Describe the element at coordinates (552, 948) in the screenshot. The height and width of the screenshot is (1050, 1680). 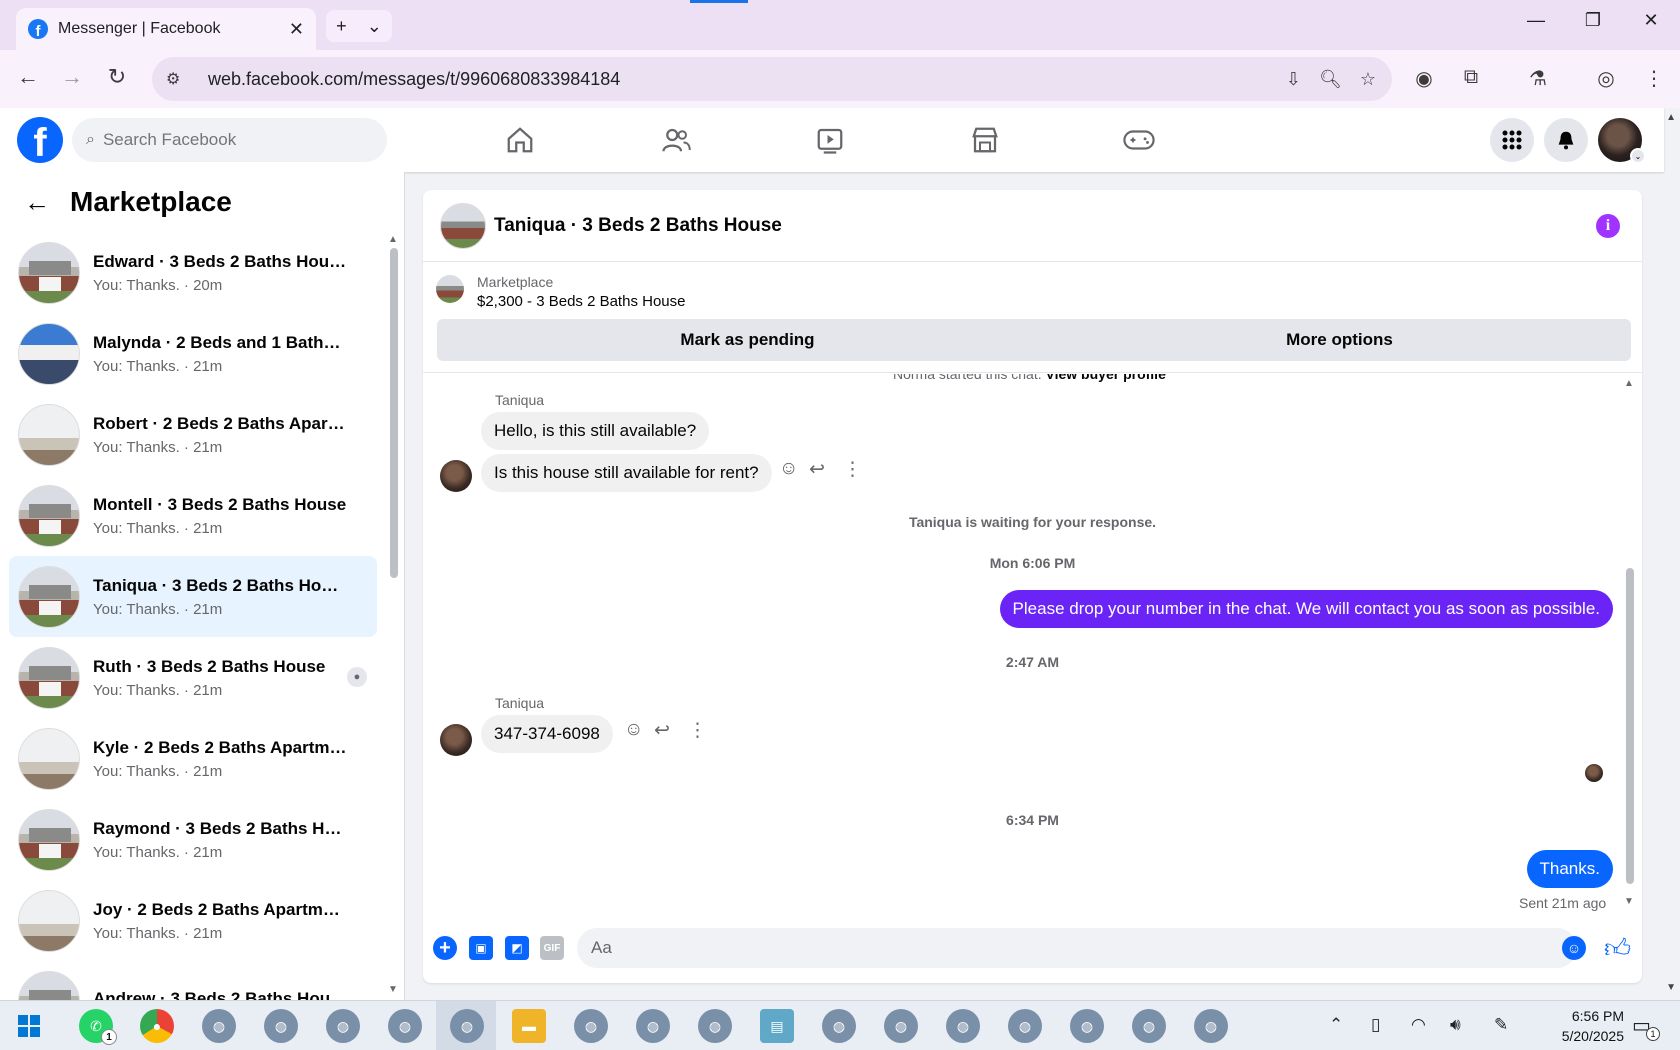
I see `gif-icon: GIF` at that location.